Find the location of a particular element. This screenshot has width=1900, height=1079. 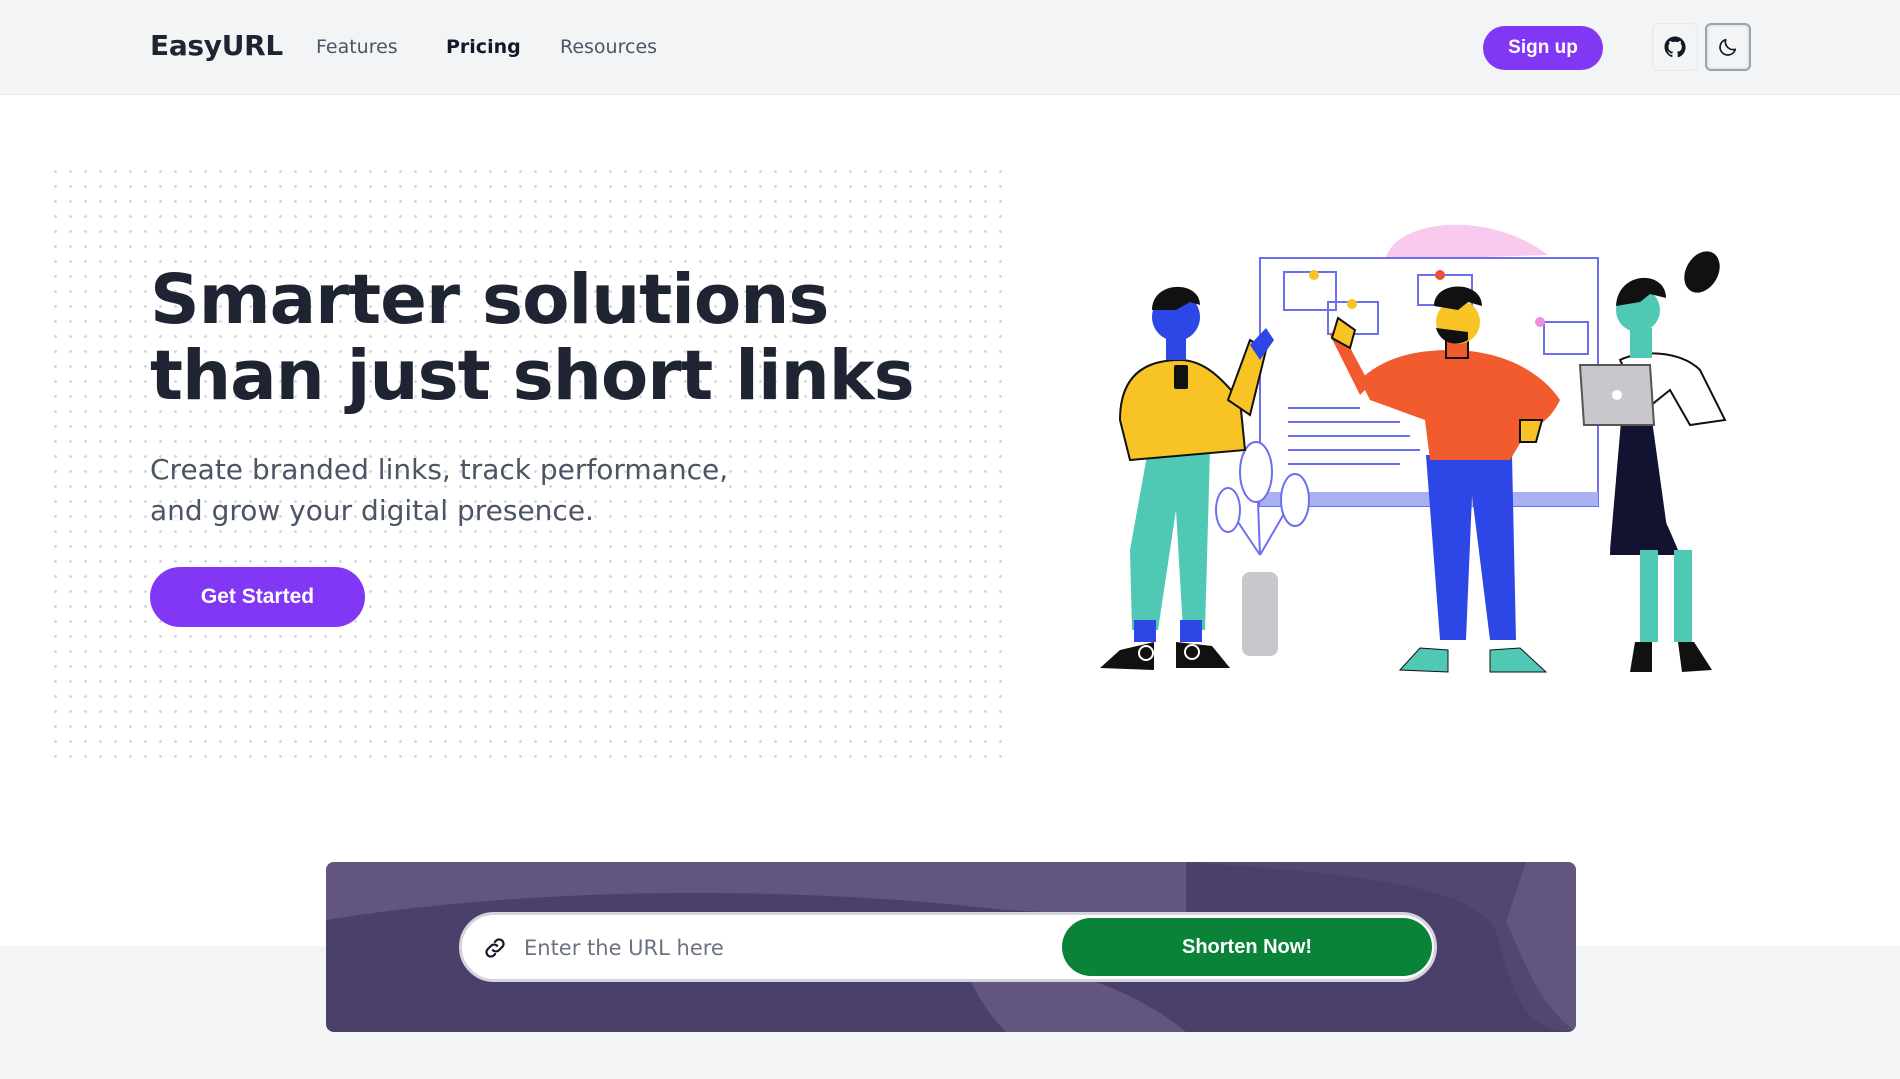

url-shortener-panel: Shorten Now! is located at coordinates (951, 947).